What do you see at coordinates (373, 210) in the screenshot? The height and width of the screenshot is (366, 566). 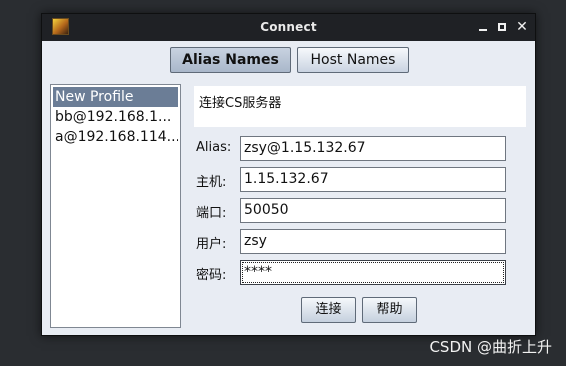 I see `port-input: 50050` at bounding box center [373, 210].